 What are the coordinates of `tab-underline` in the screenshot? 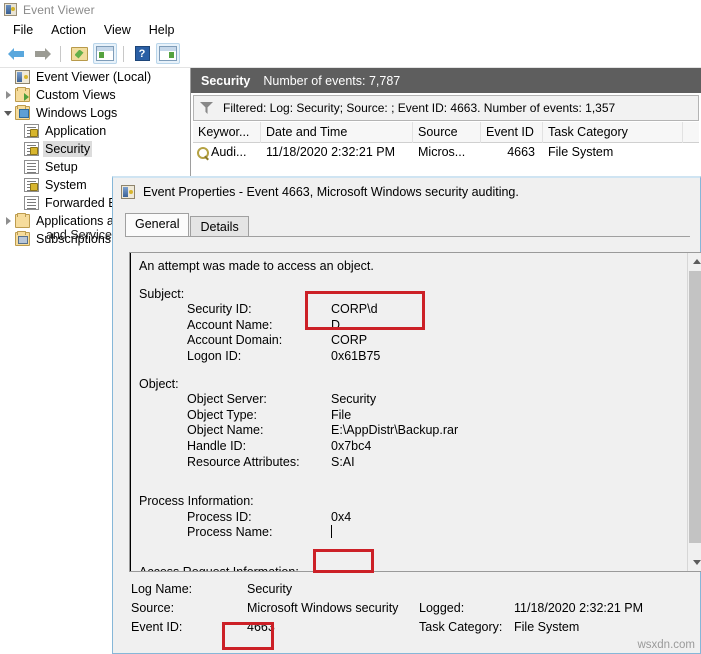 It's located at (407, 236).